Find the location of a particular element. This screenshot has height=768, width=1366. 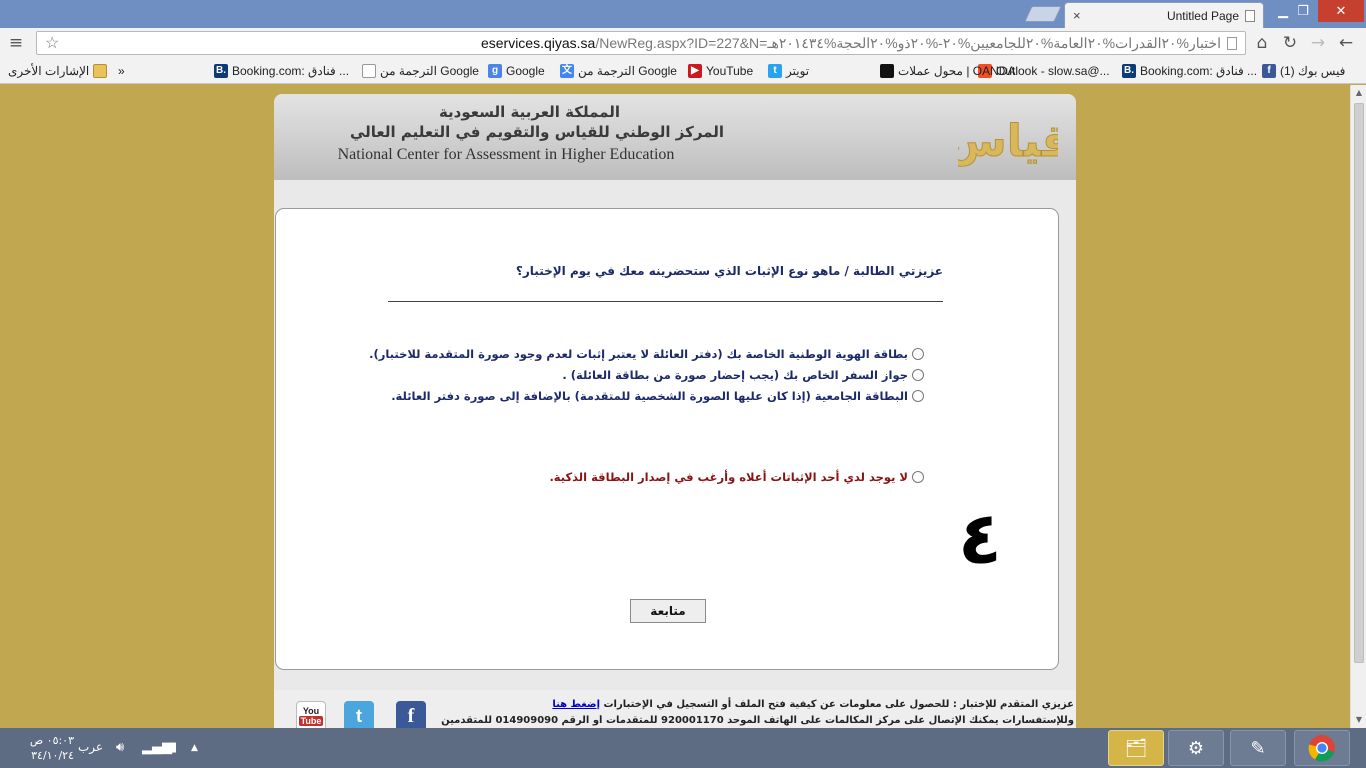

bookmark-label: Google is located at coordinates (525, 71).